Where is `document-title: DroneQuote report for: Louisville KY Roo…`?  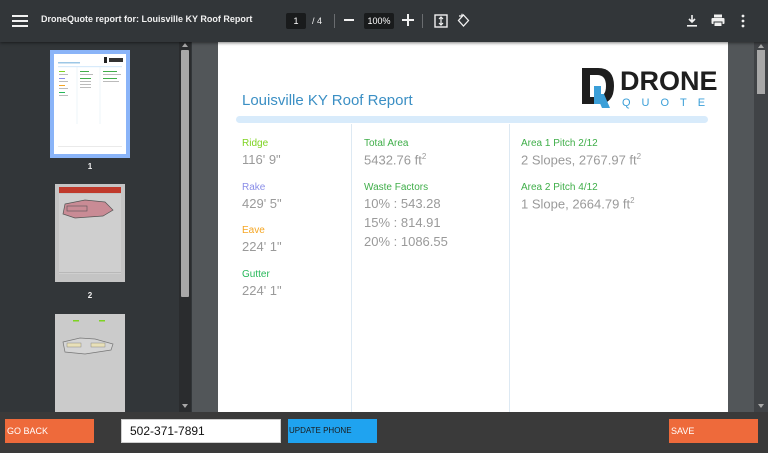
document-title: DroneQuote report for: Louisville KY Roo… is located at coordinates (147, 19).